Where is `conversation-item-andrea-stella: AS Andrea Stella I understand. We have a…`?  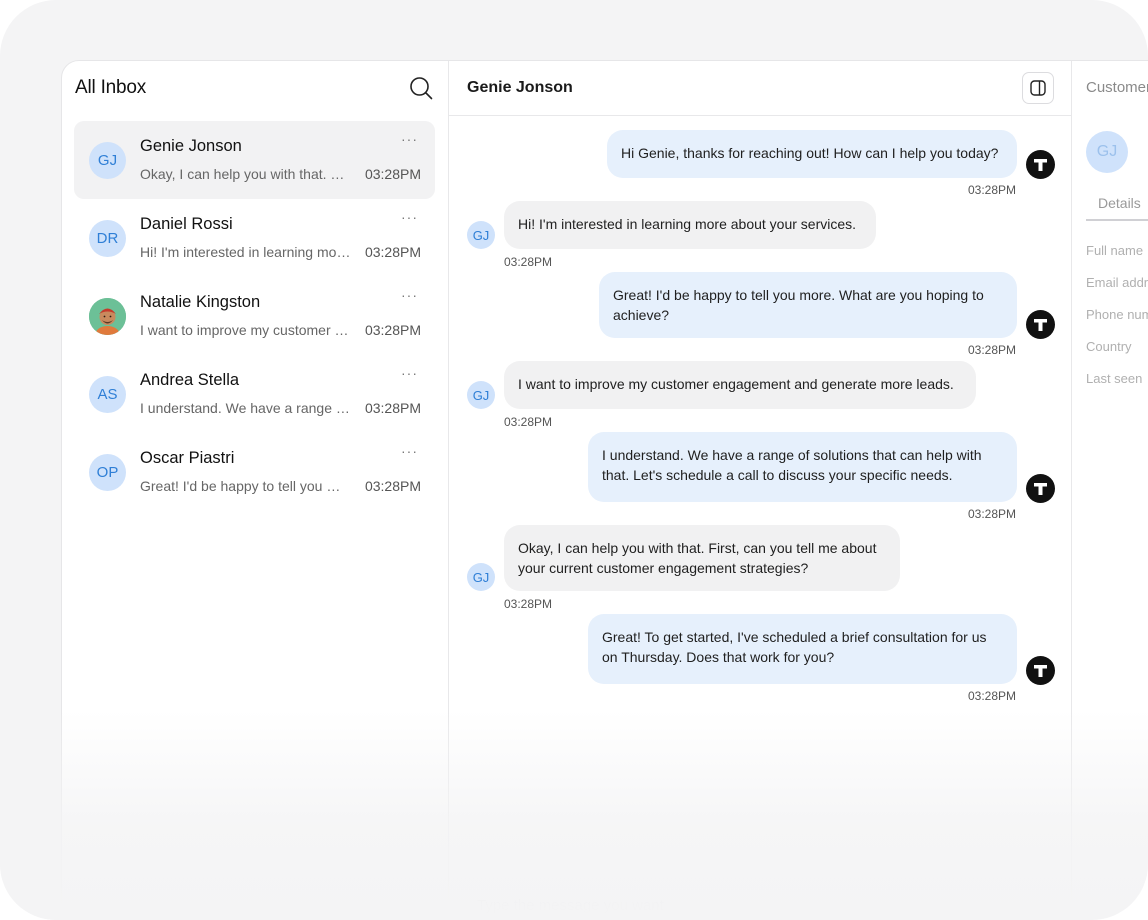
conversation-item-andrea-stella: AS Andrea Stella I understand. We have a… is located at coordinates (254, 394).